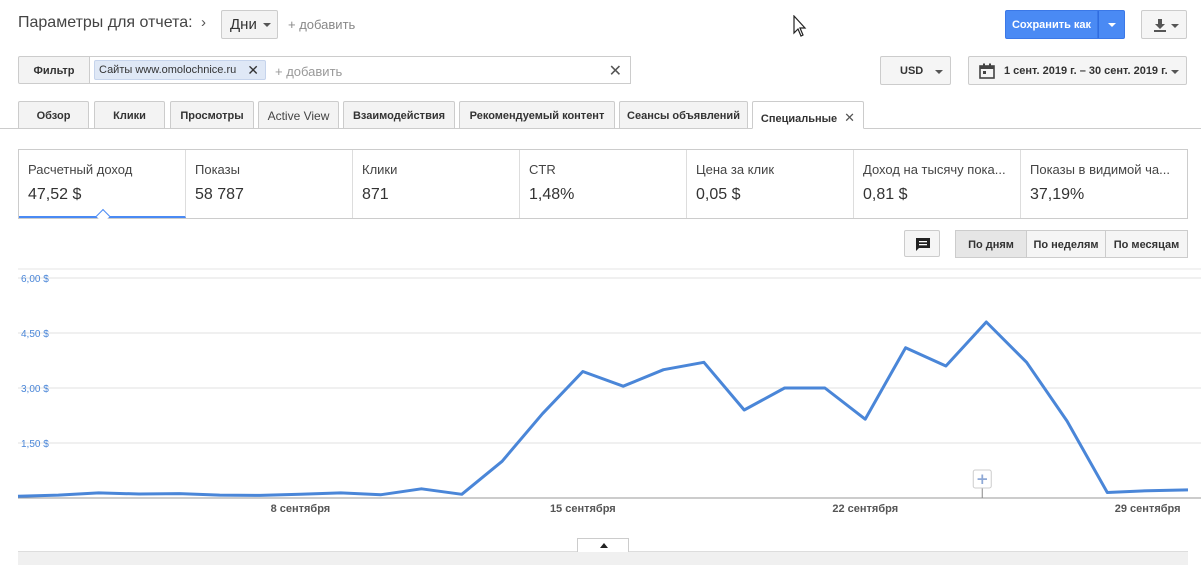 The height and width of the screenshot is (565, 1201). Describe the element at coordinates (885, 194) in the screenshot. I see `metric-value: 0,81 $` at that location.